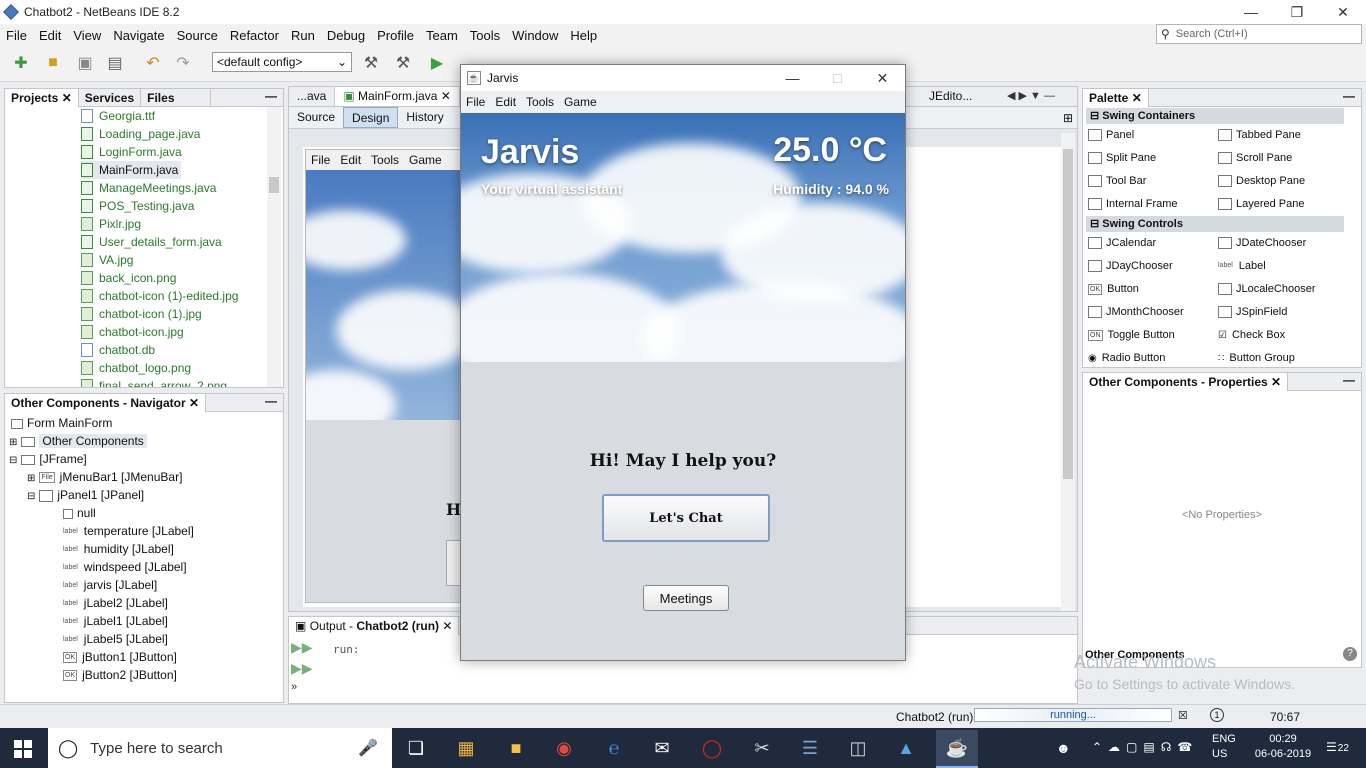 This screenshot has height=768, width=1366. I want to click on run-icon: ▶, so click(437, 63).